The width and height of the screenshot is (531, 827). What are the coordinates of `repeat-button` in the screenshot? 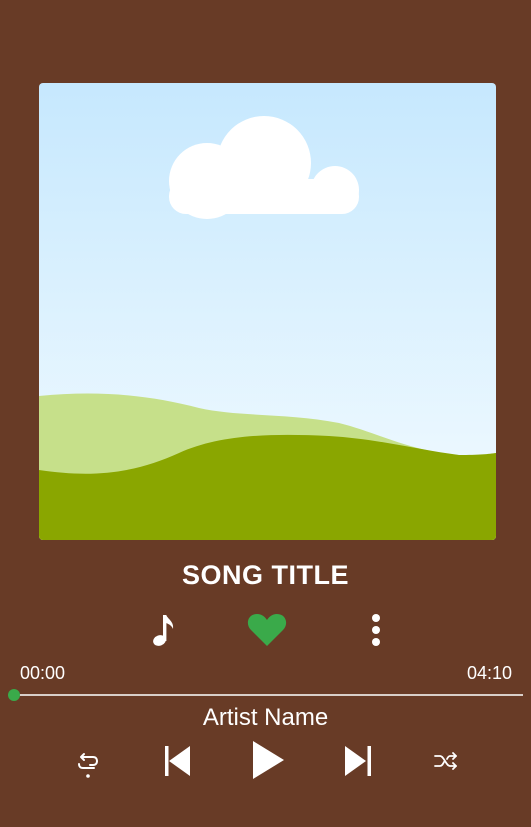 It's located at (88, 764).